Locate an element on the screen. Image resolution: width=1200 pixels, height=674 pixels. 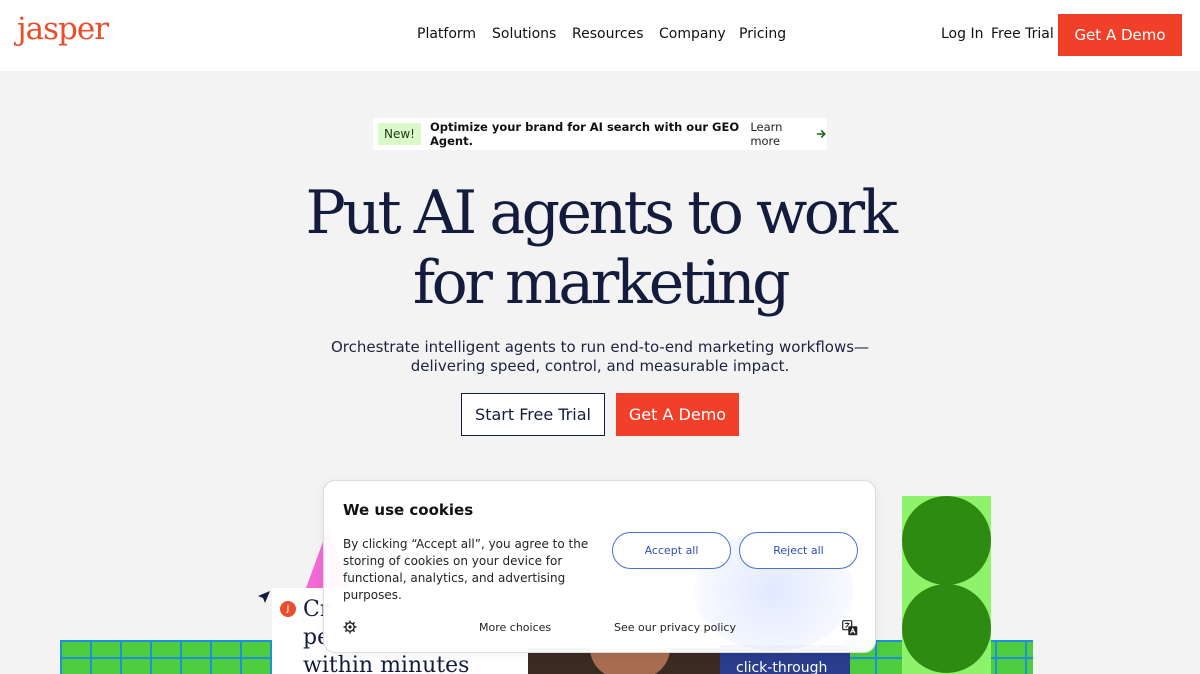
nav-company: Company is located at coordinates (692, 34).